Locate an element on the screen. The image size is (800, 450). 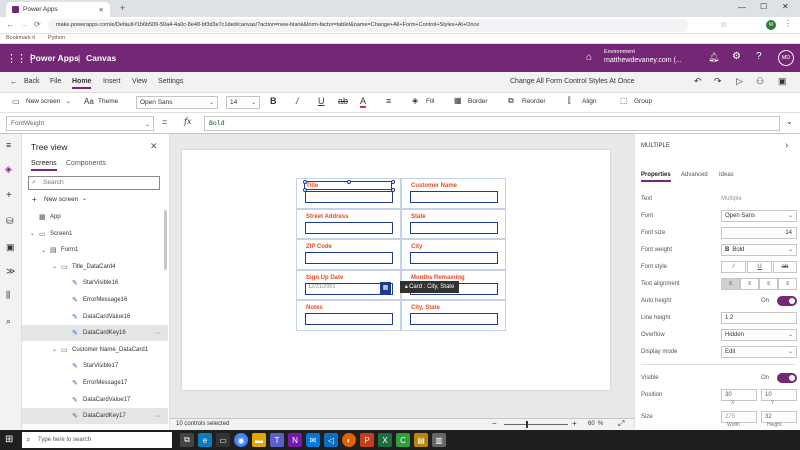
tree-item: ⌄ ▤ Form1 is located at coordinates (95, 250).